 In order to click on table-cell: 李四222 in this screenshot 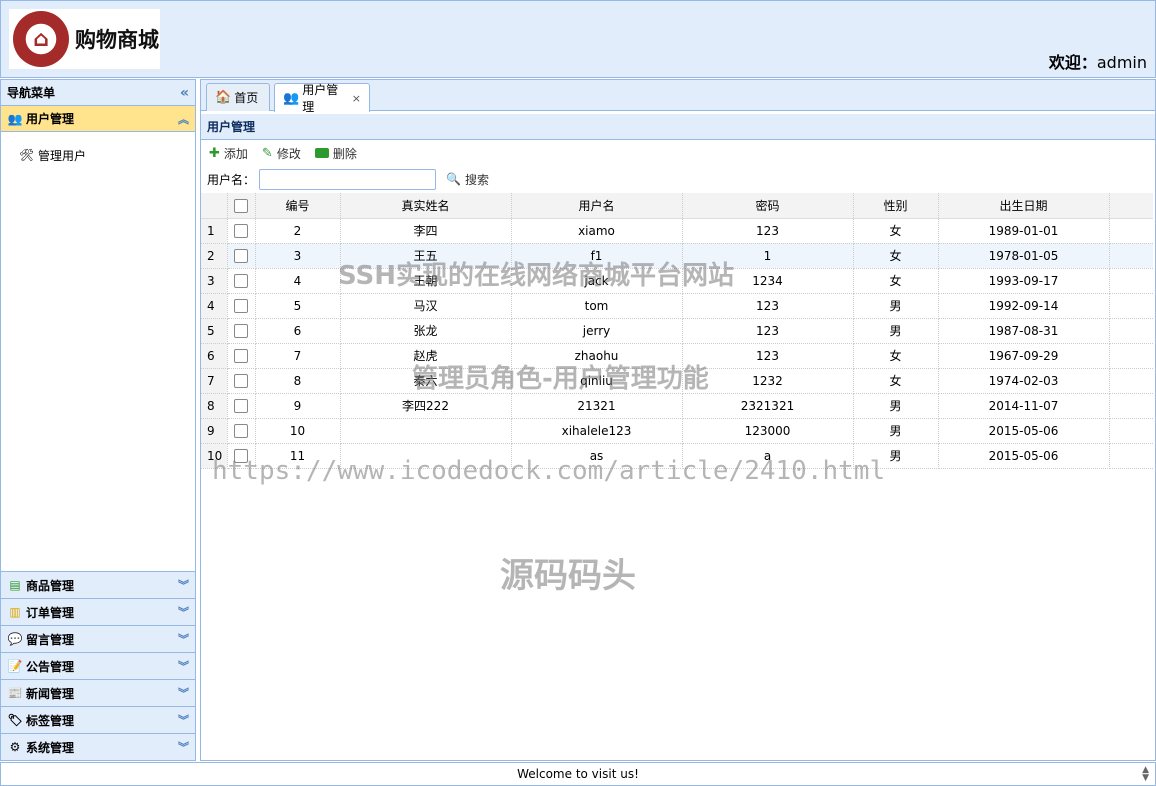, I will do `click(426, 406)`.